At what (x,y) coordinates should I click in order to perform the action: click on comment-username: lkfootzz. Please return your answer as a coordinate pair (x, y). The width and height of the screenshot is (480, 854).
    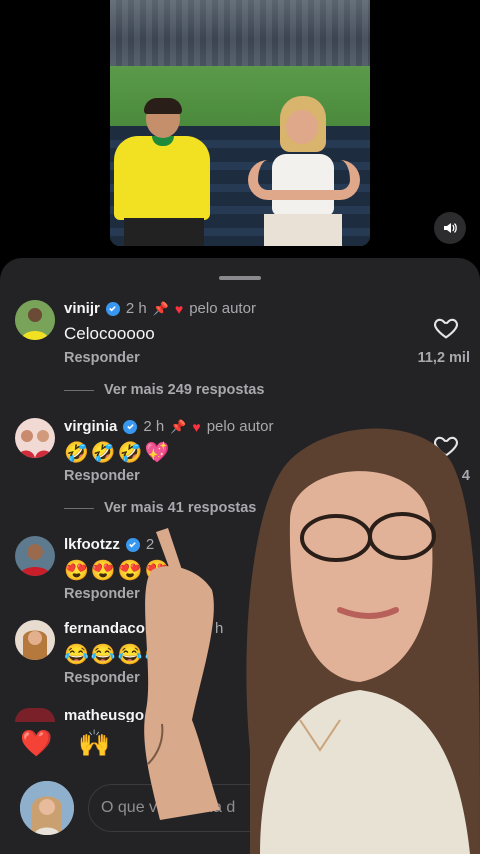
    Looking at the image, I should click on (92, 544).